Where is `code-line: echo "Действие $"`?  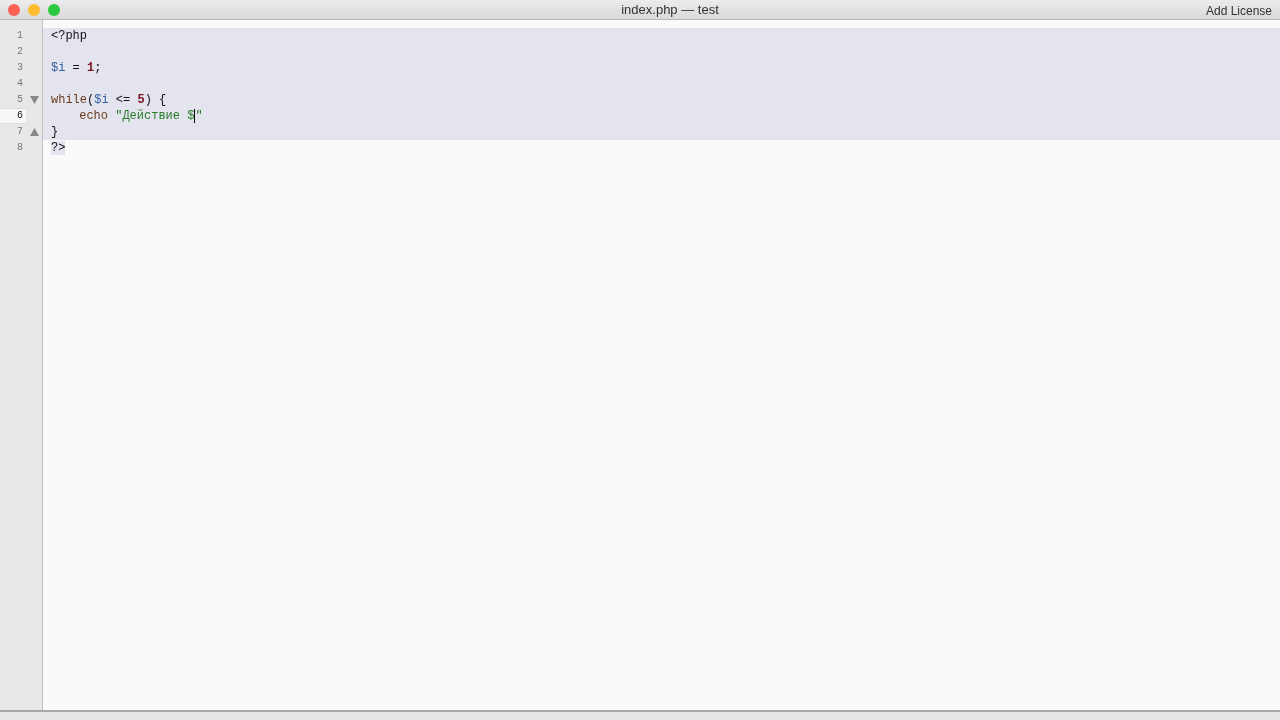
code-line: echo "Действие $" is located at coordinates (141, 116).